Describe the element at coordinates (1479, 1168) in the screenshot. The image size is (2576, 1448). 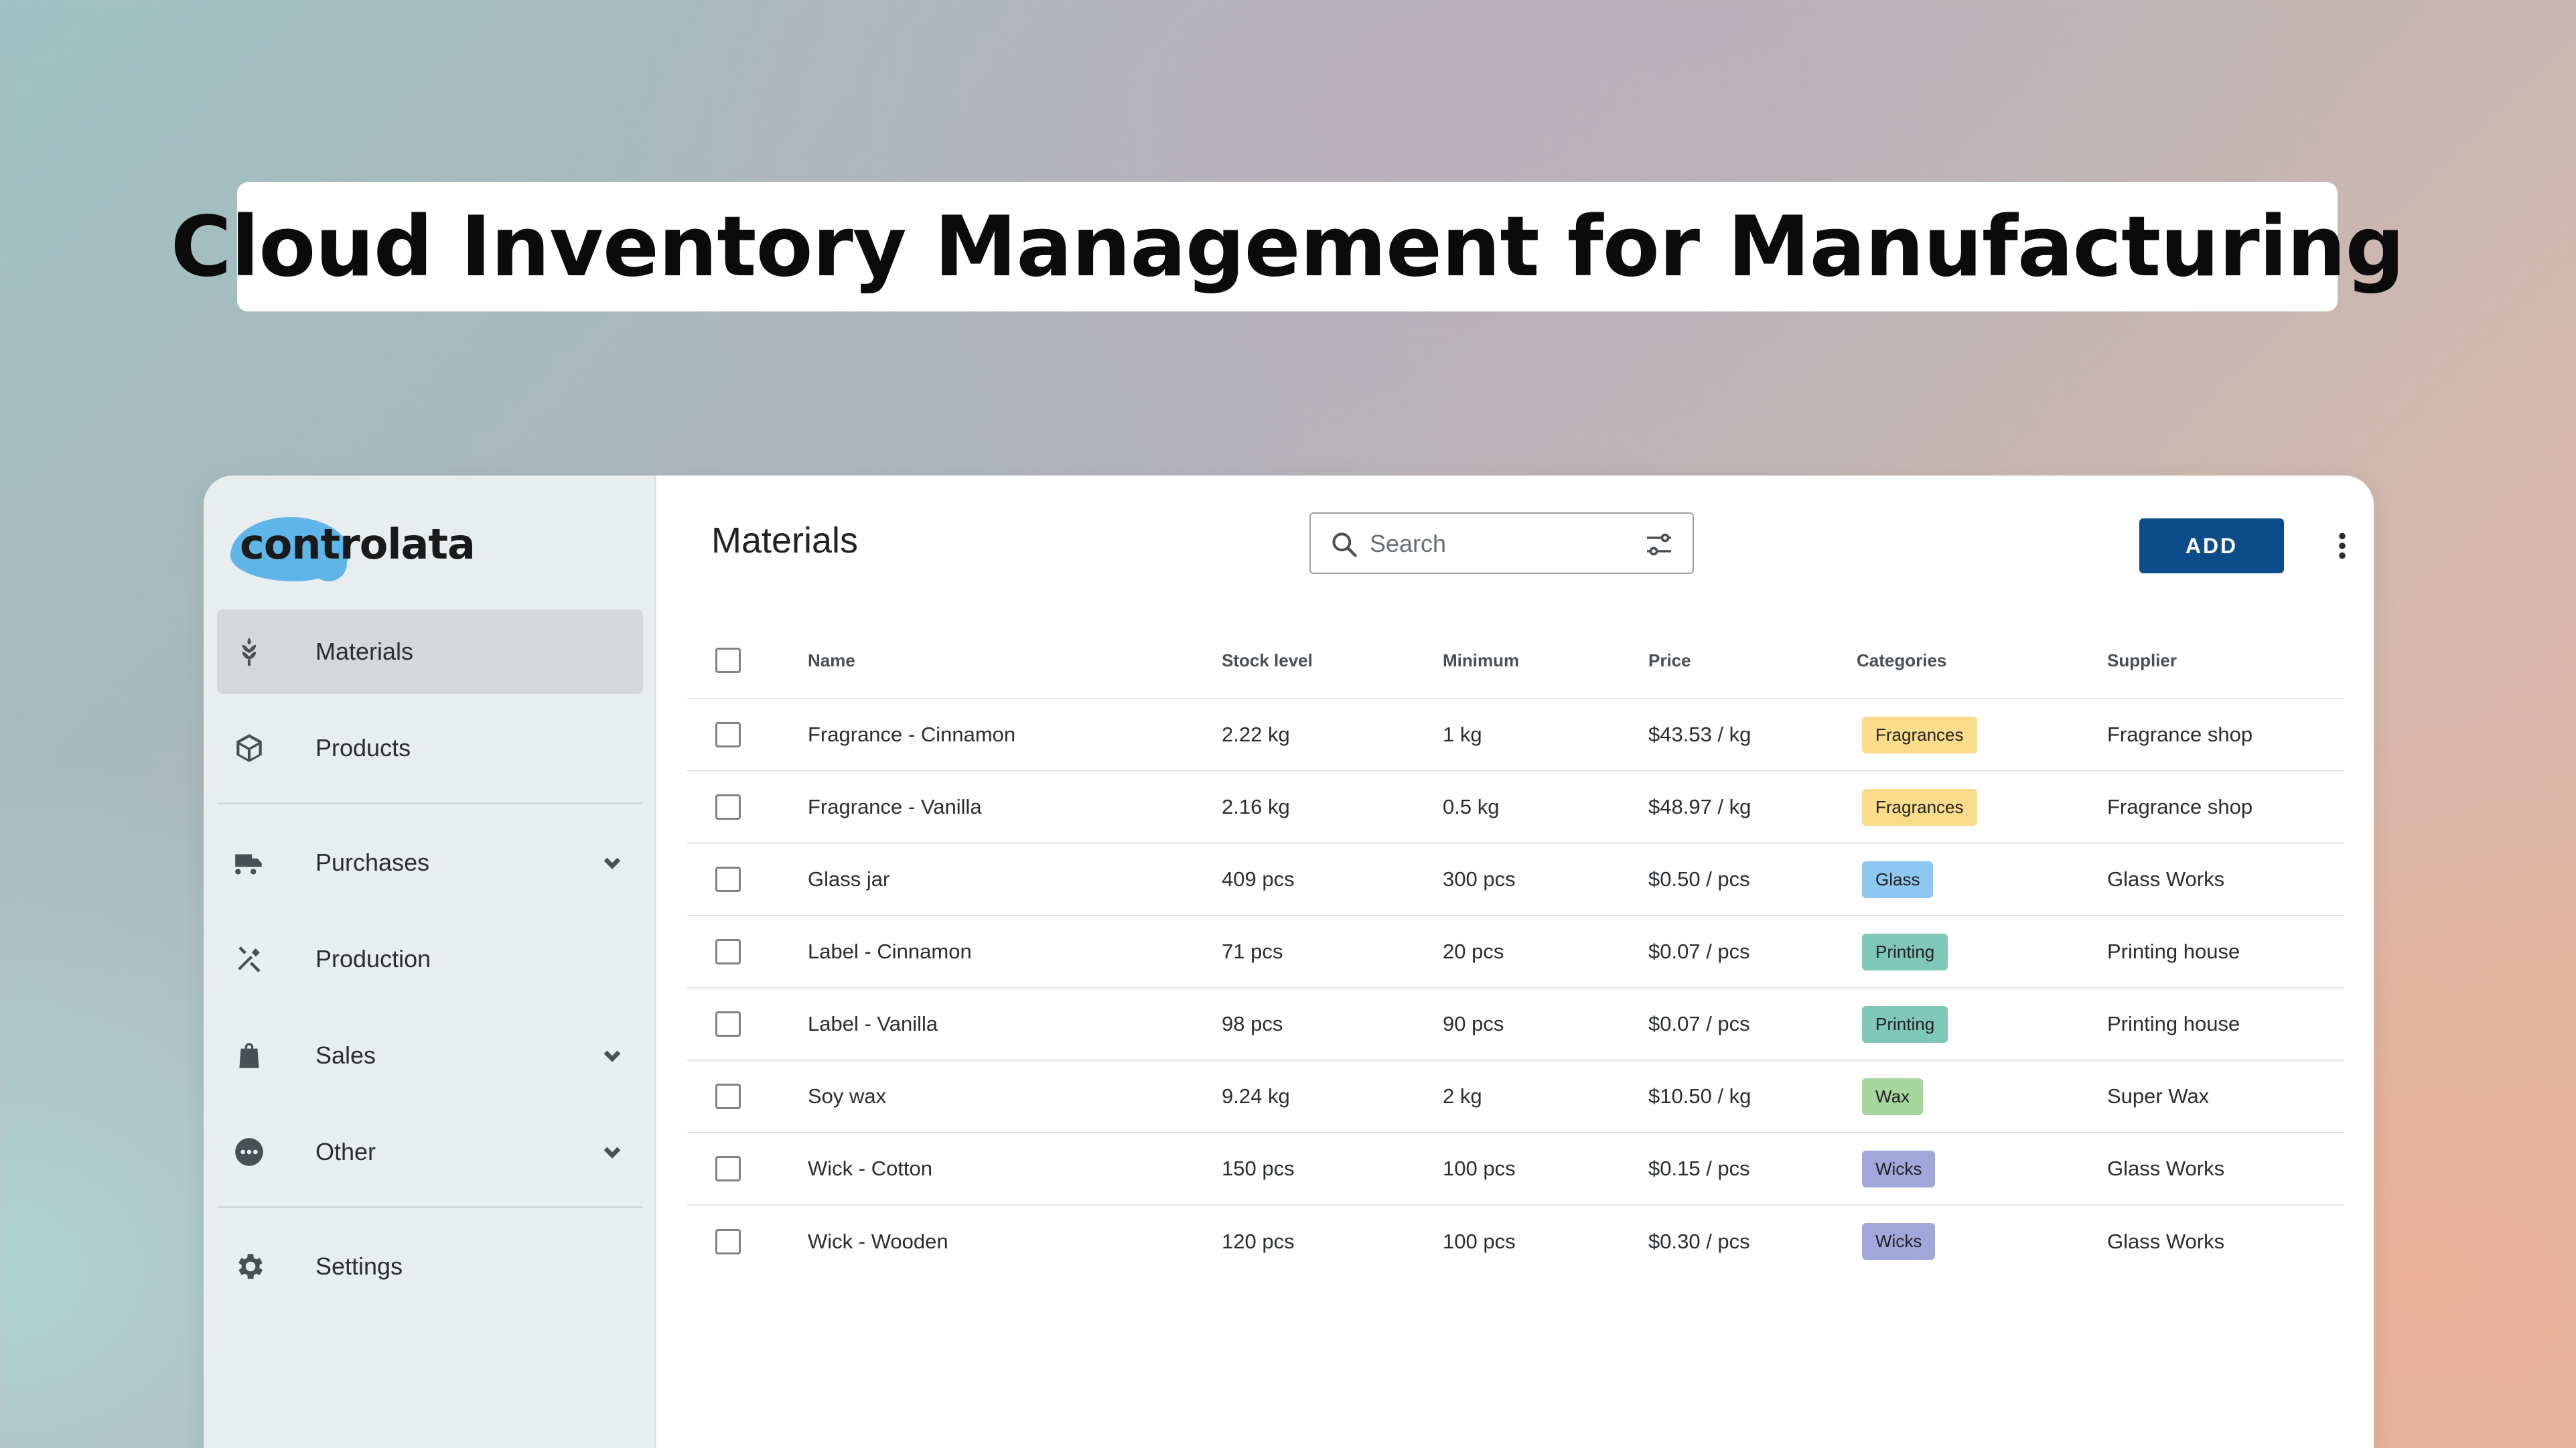
I see `cell-minimum: 100 pcs` at that location.